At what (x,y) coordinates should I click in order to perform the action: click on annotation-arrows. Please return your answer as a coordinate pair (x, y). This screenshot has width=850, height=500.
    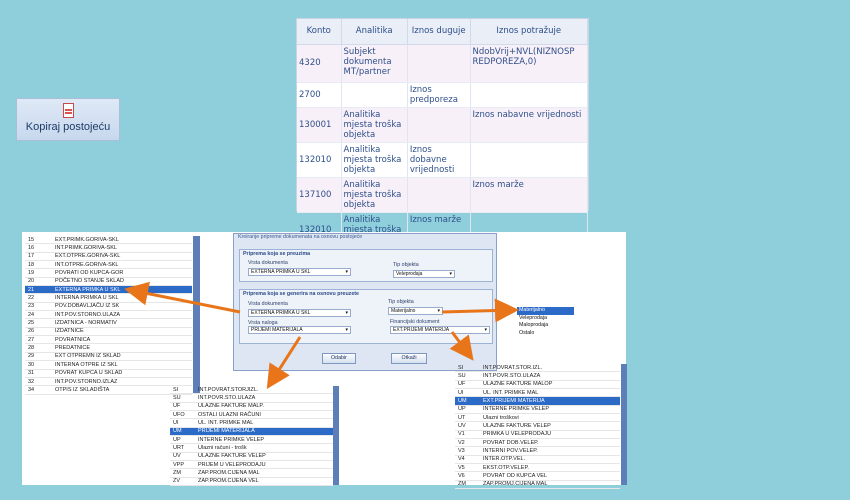
    Looking at the image, I should click on (321, 335).